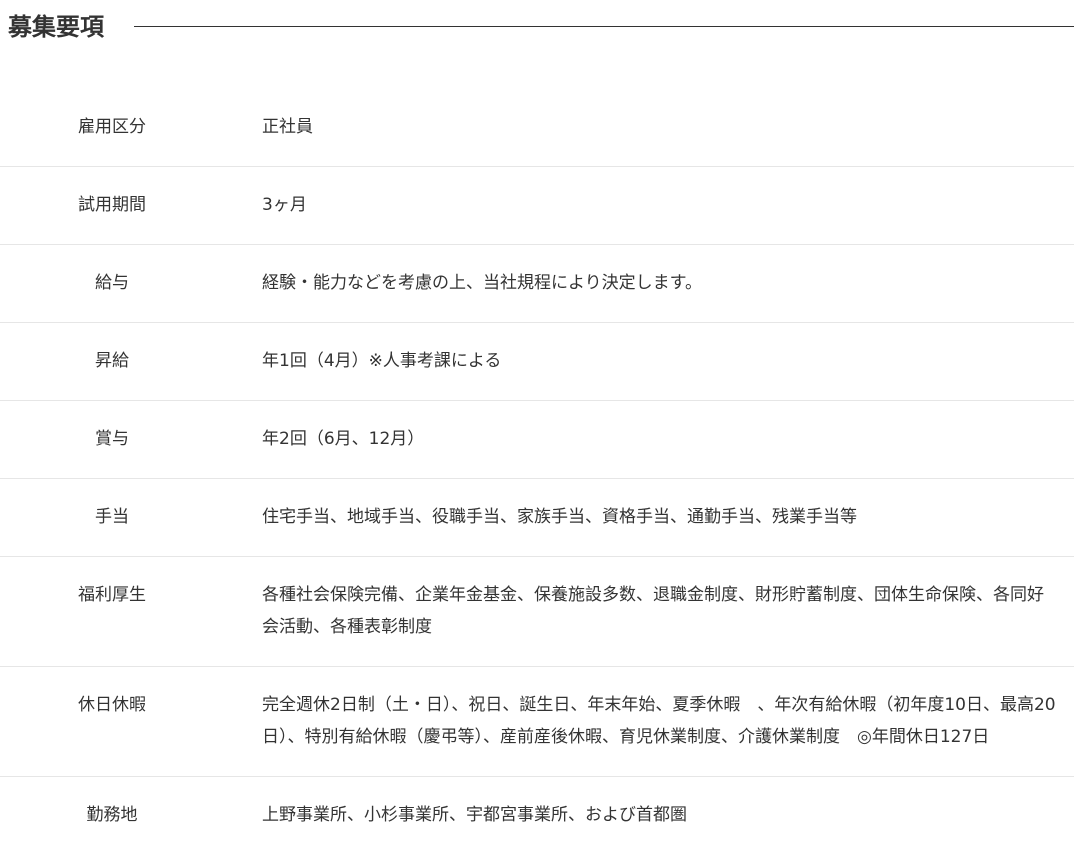 This screenshot has width=1074, height=862. I want to click on row-label: 給与, so click(112, 283).